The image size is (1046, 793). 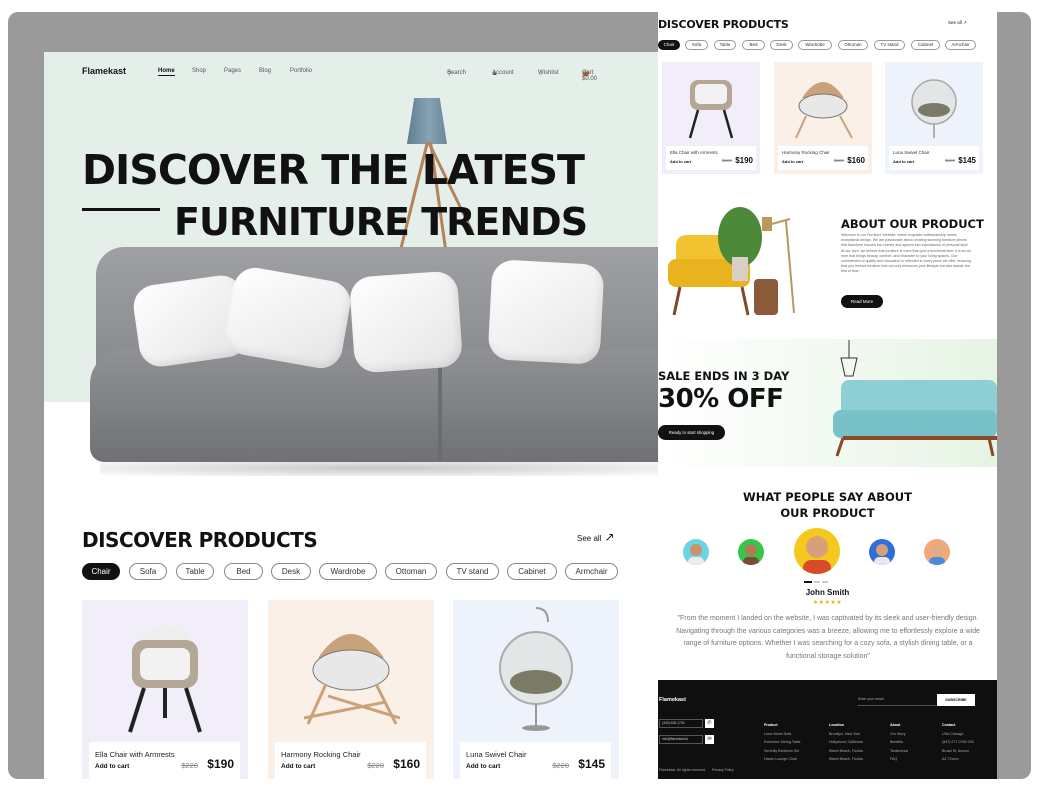 What do you see at coordinates (934, 108) in the screenshot?
I see `swivel-chair-image` at bounding box center [934, 108].